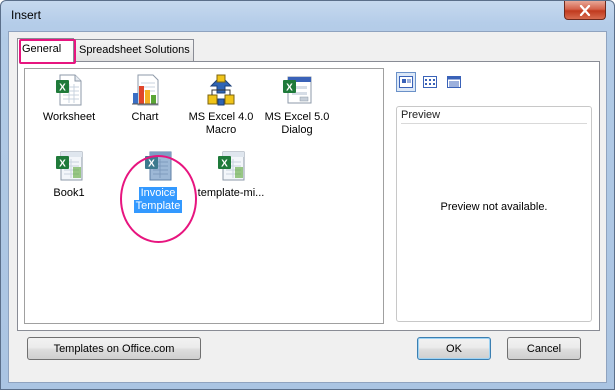 Image resolution: width=615 pixels, height=390 pixels. What do you see at coordinates (544, 348) in the screenshot?
I see `cancel-button: Cancel` at bounding box center [544, 348].